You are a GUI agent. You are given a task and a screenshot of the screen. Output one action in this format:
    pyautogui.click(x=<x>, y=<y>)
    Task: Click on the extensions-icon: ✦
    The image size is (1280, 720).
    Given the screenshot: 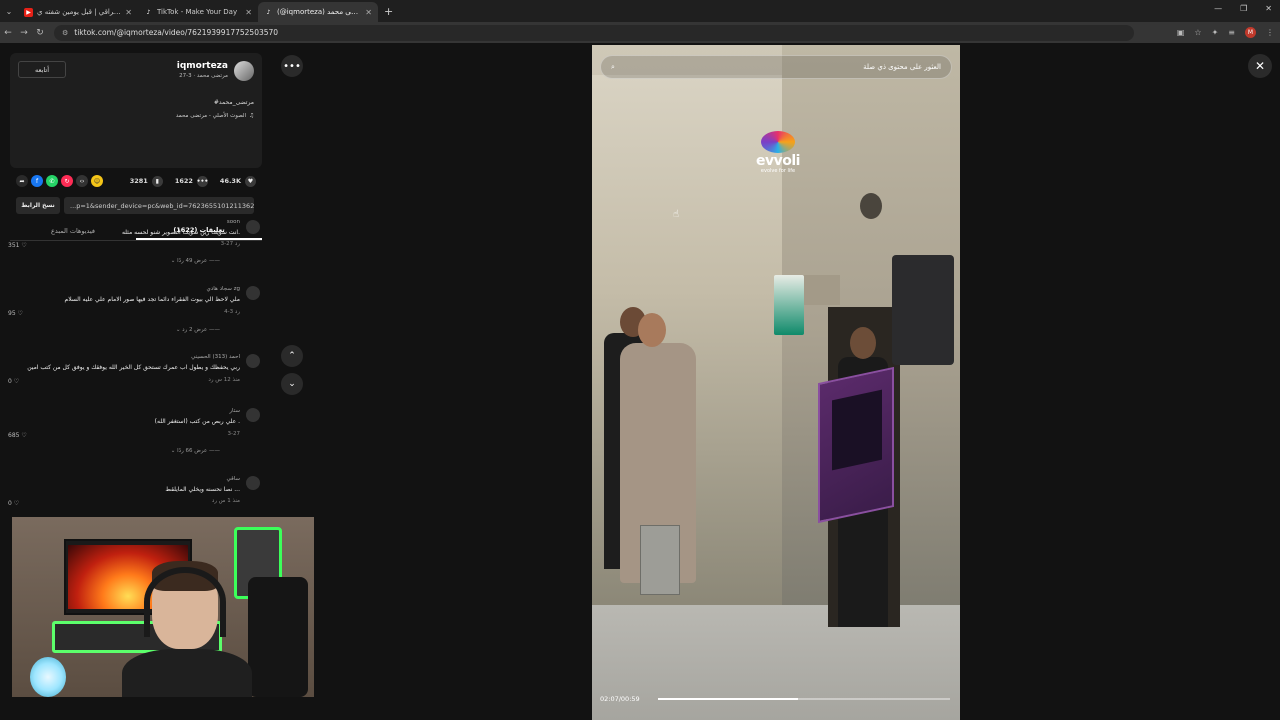 What is the action you would take?
    pyautogui.click(x=1215, y=32)
    